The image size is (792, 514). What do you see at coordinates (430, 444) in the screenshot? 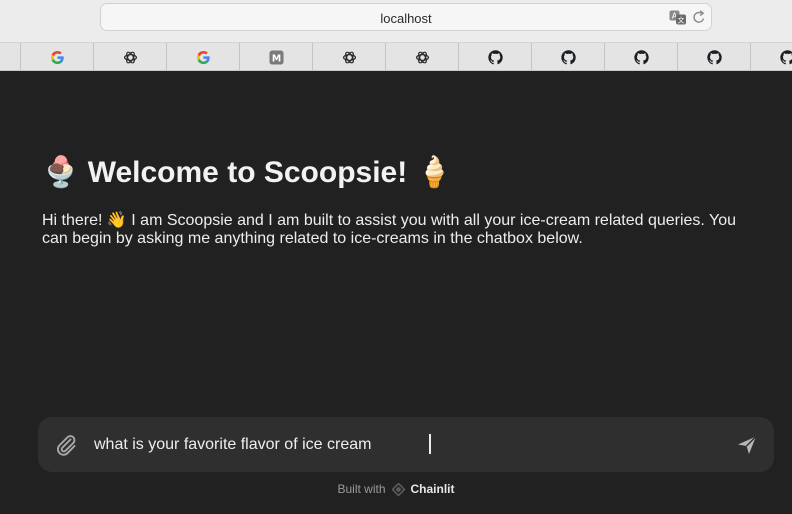
I see `text-caret` at bounding box center [430, 444].